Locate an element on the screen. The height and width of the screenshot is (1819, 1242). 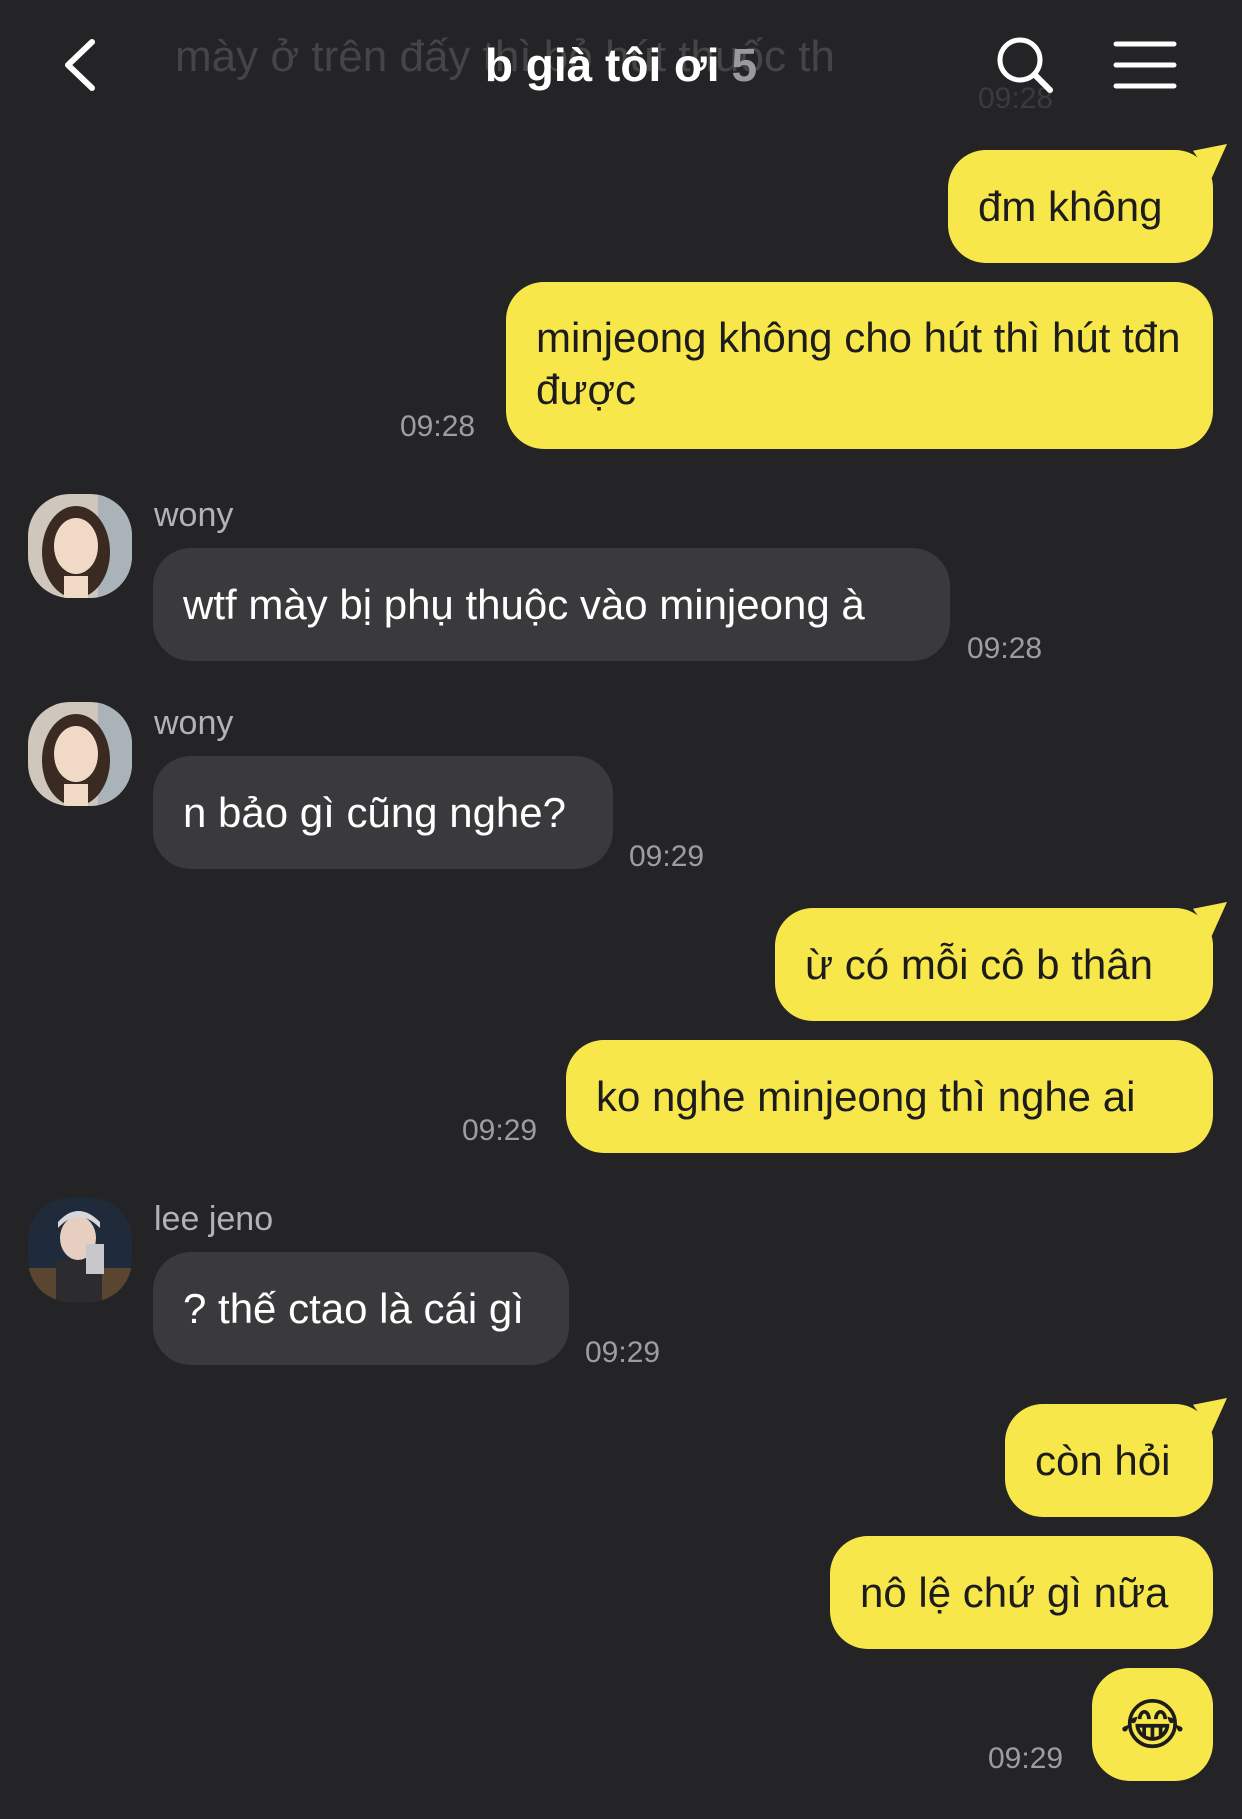
laughing-emoji: 😂 is located at coordinates (1152, 1724).